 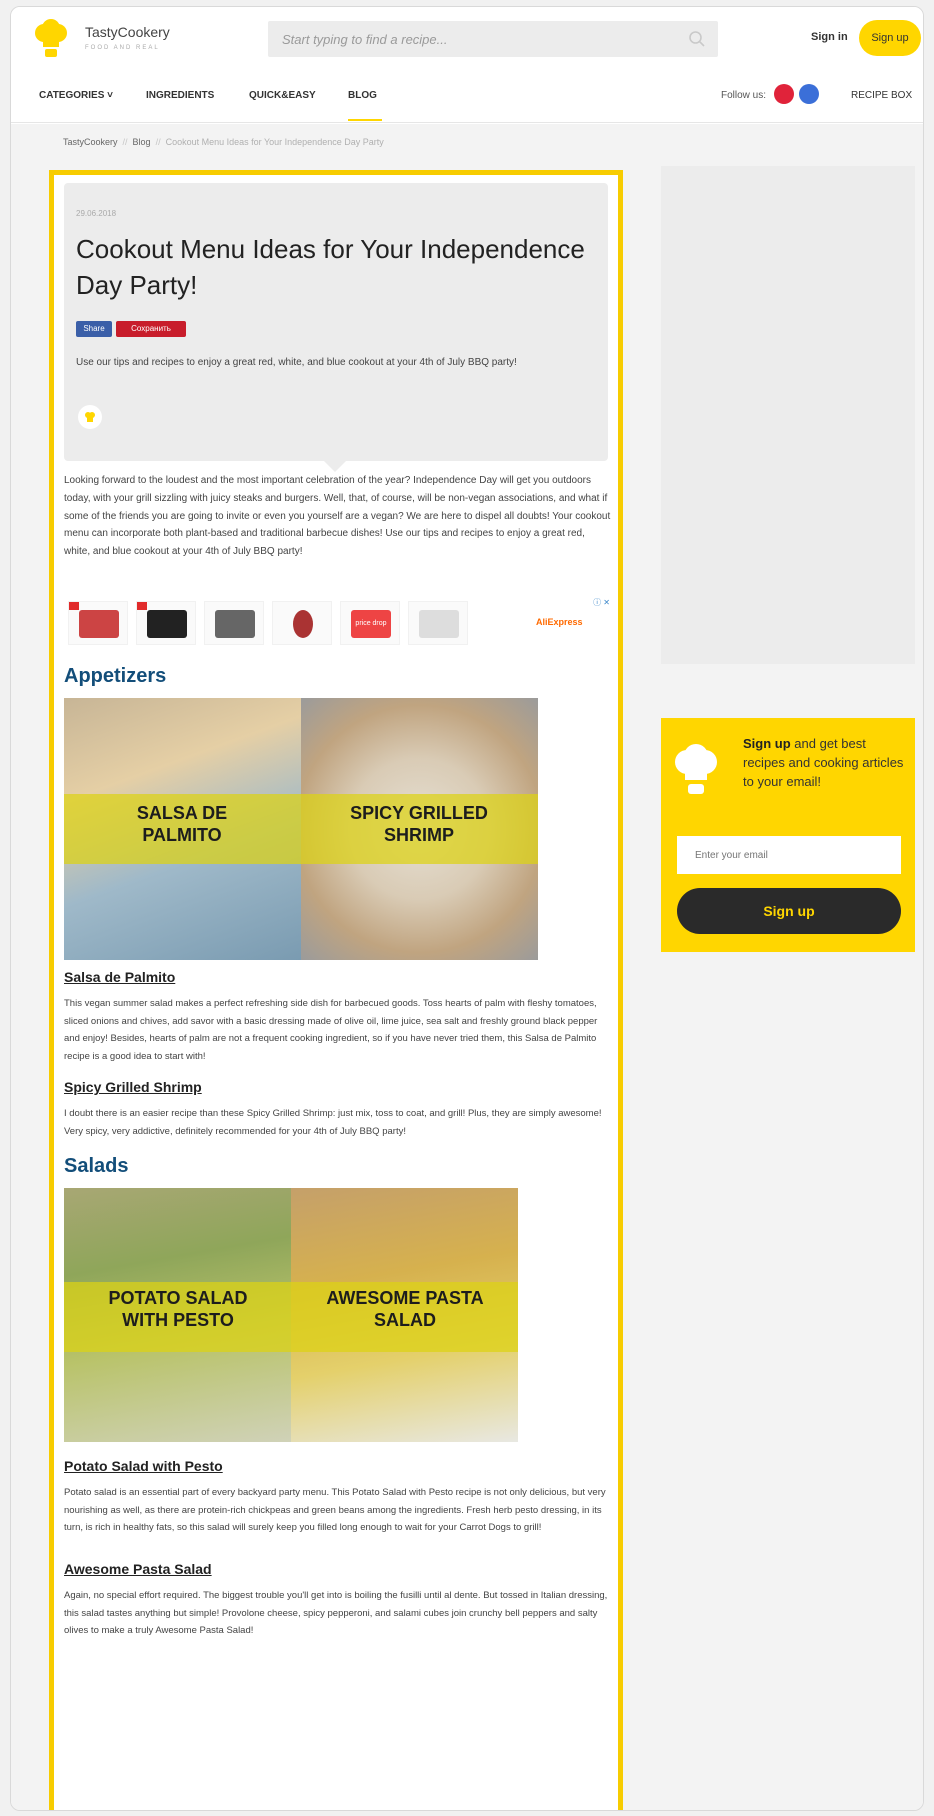 I want to click on potato-salad-with-pesto-image: POTATO SALAD WITH PESTO, so click(x=177, y=1315).